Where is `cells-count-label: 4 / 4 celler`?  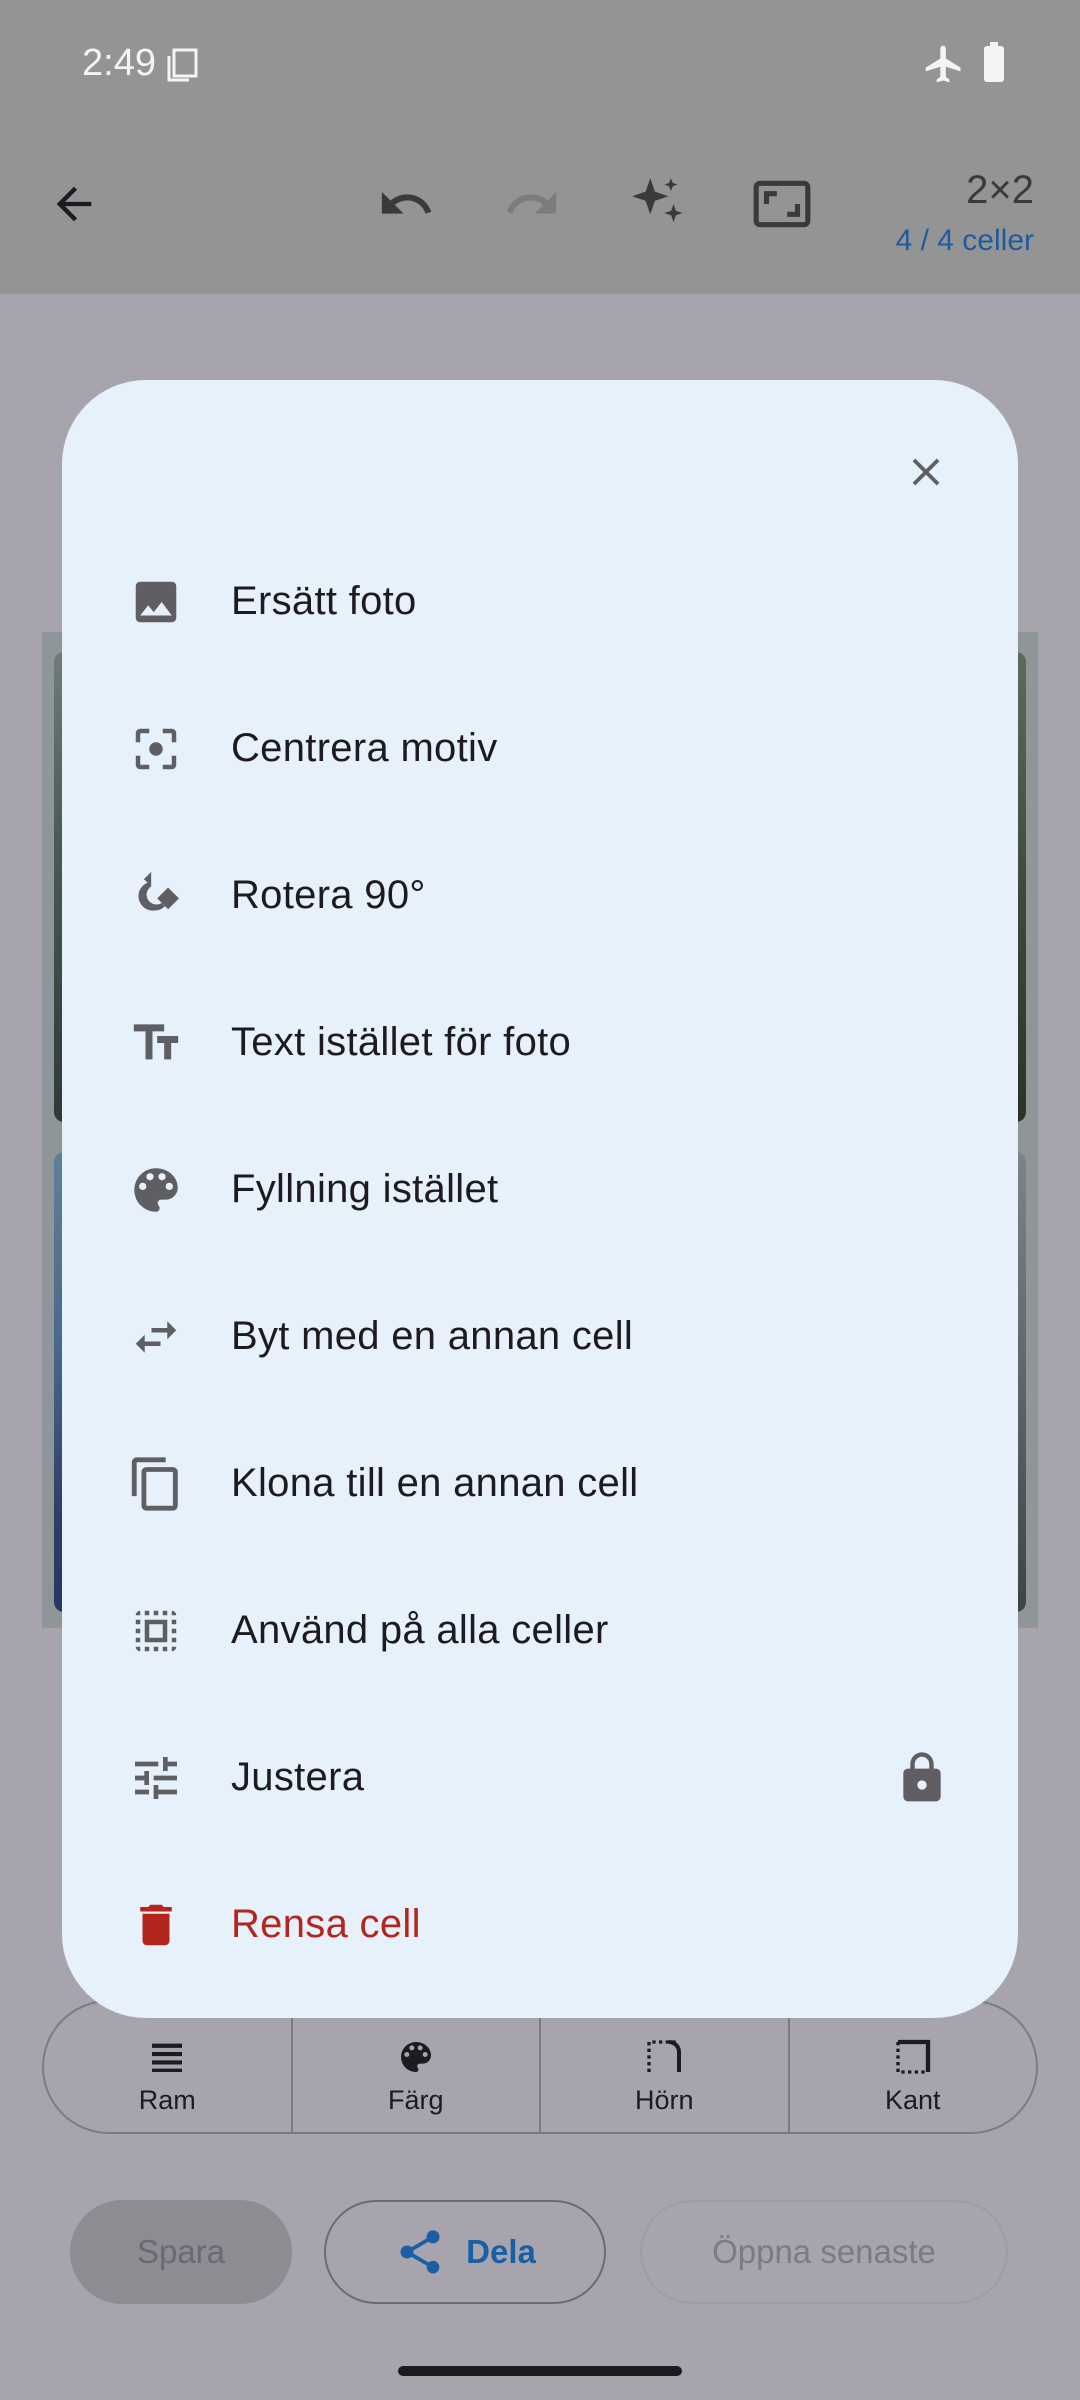
cells-count-label: 4 / 4 celler is located at coordinates (964, 240).